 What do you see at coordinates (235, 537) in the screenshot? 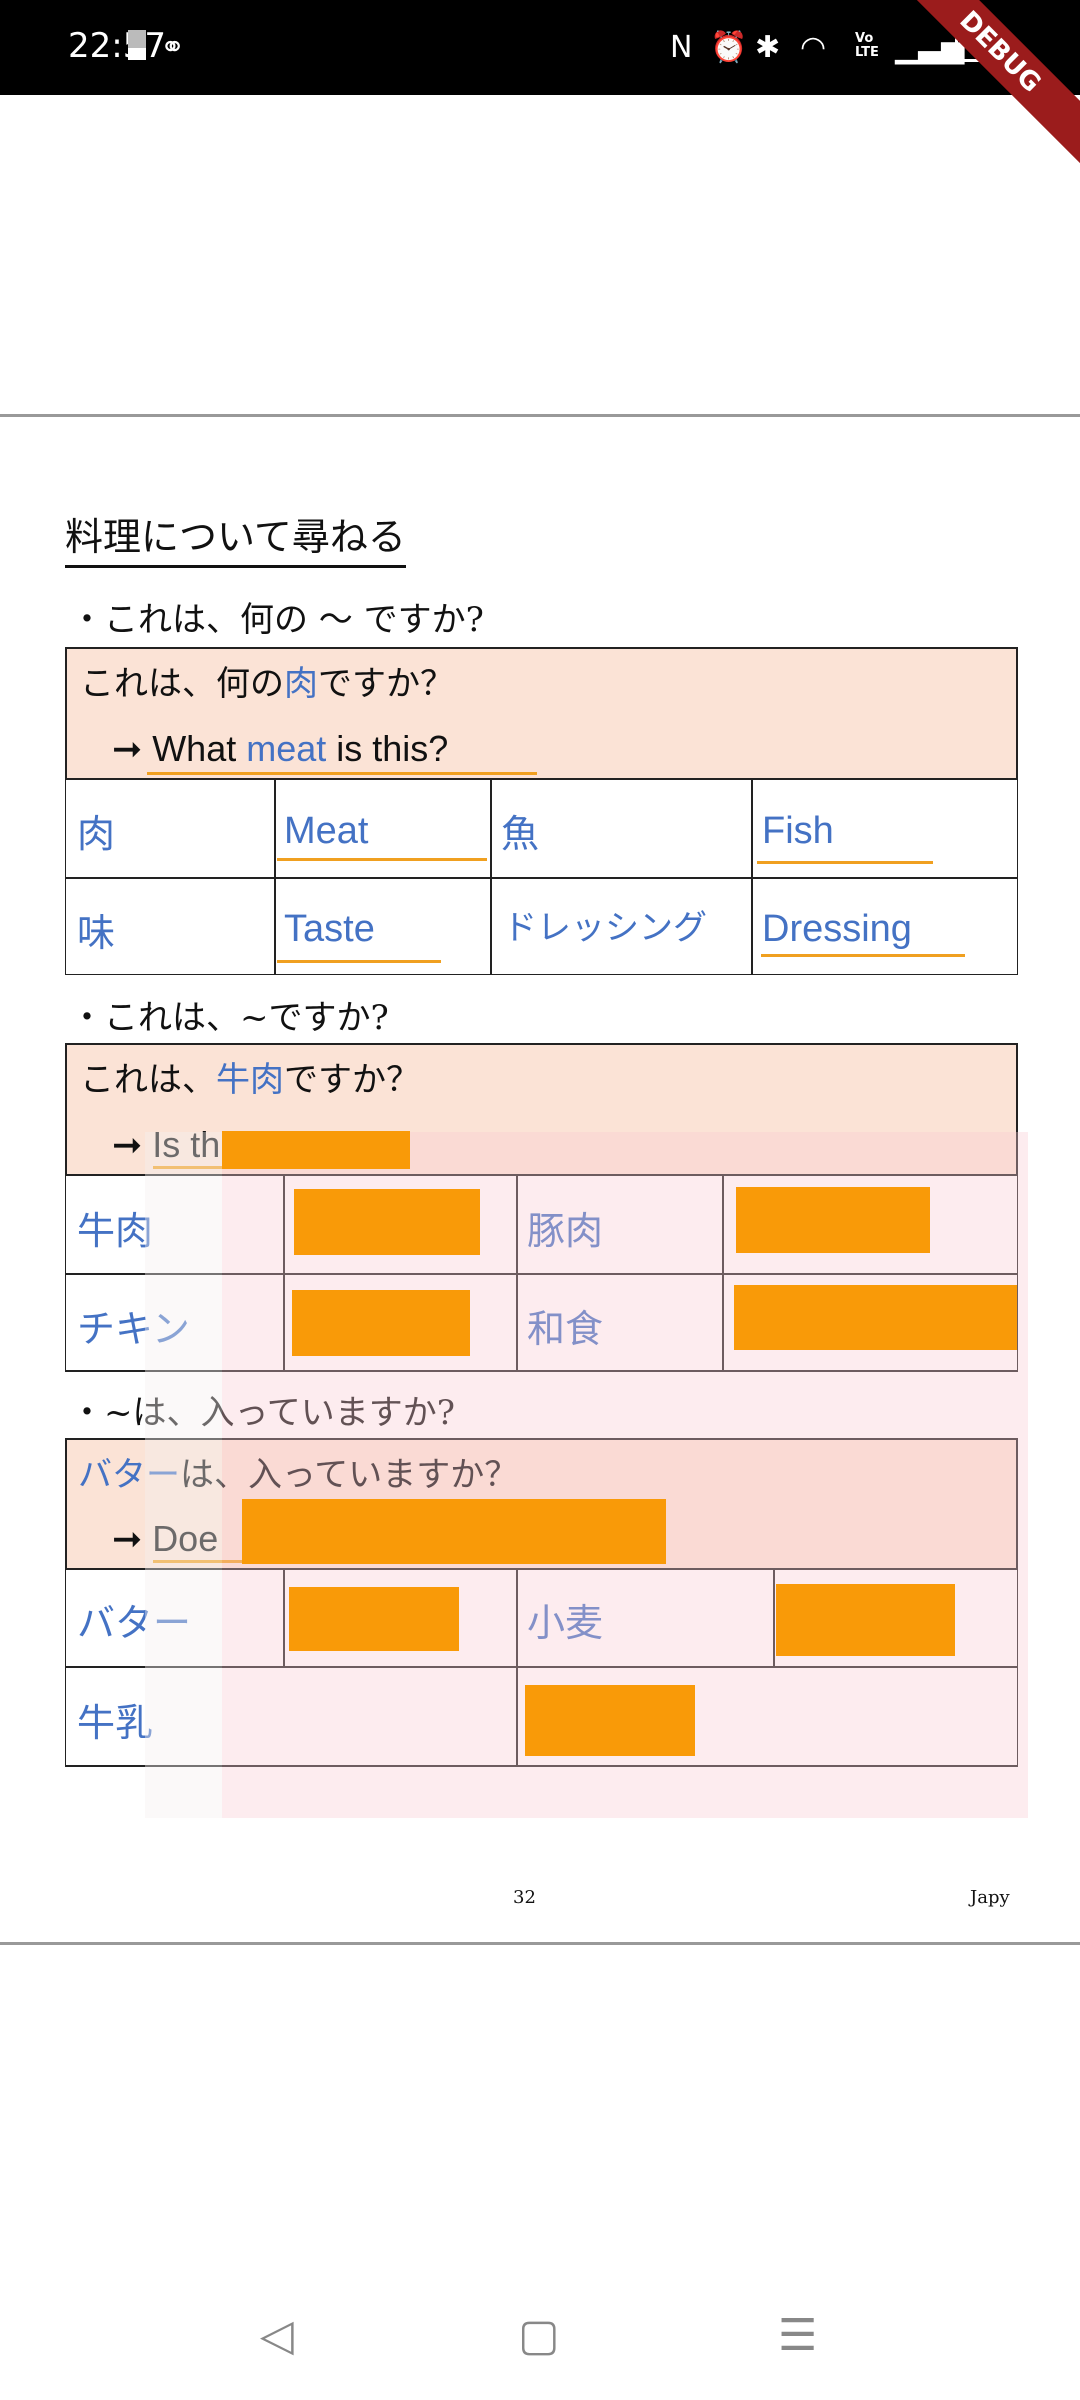
I see `page-title: 料理について尋ねる` at bounding box center [235, 537].